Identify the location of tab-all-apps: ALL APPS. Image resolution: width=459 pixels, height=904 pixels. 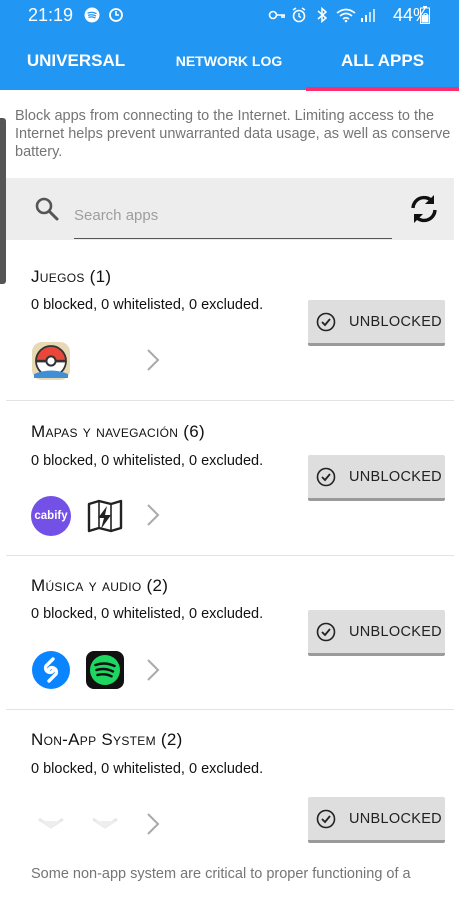
(382, 61).